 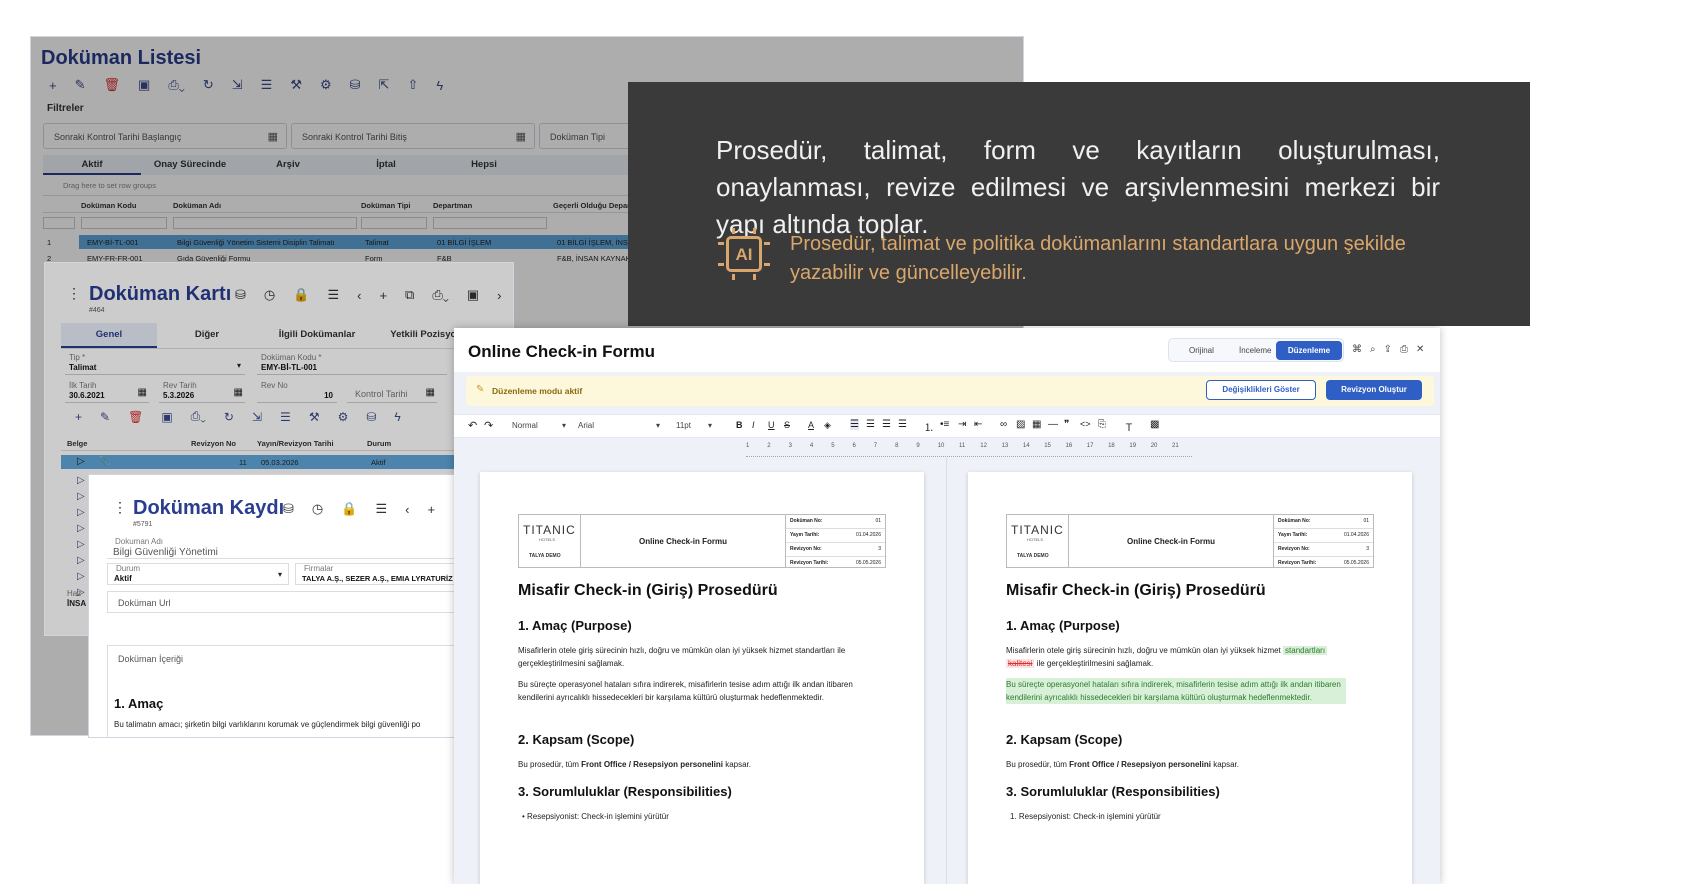 What do you see at coordinates (74, 293) in the screenshot?
I see `kebab-icon: ⋮` at bounding box center [74, 293].